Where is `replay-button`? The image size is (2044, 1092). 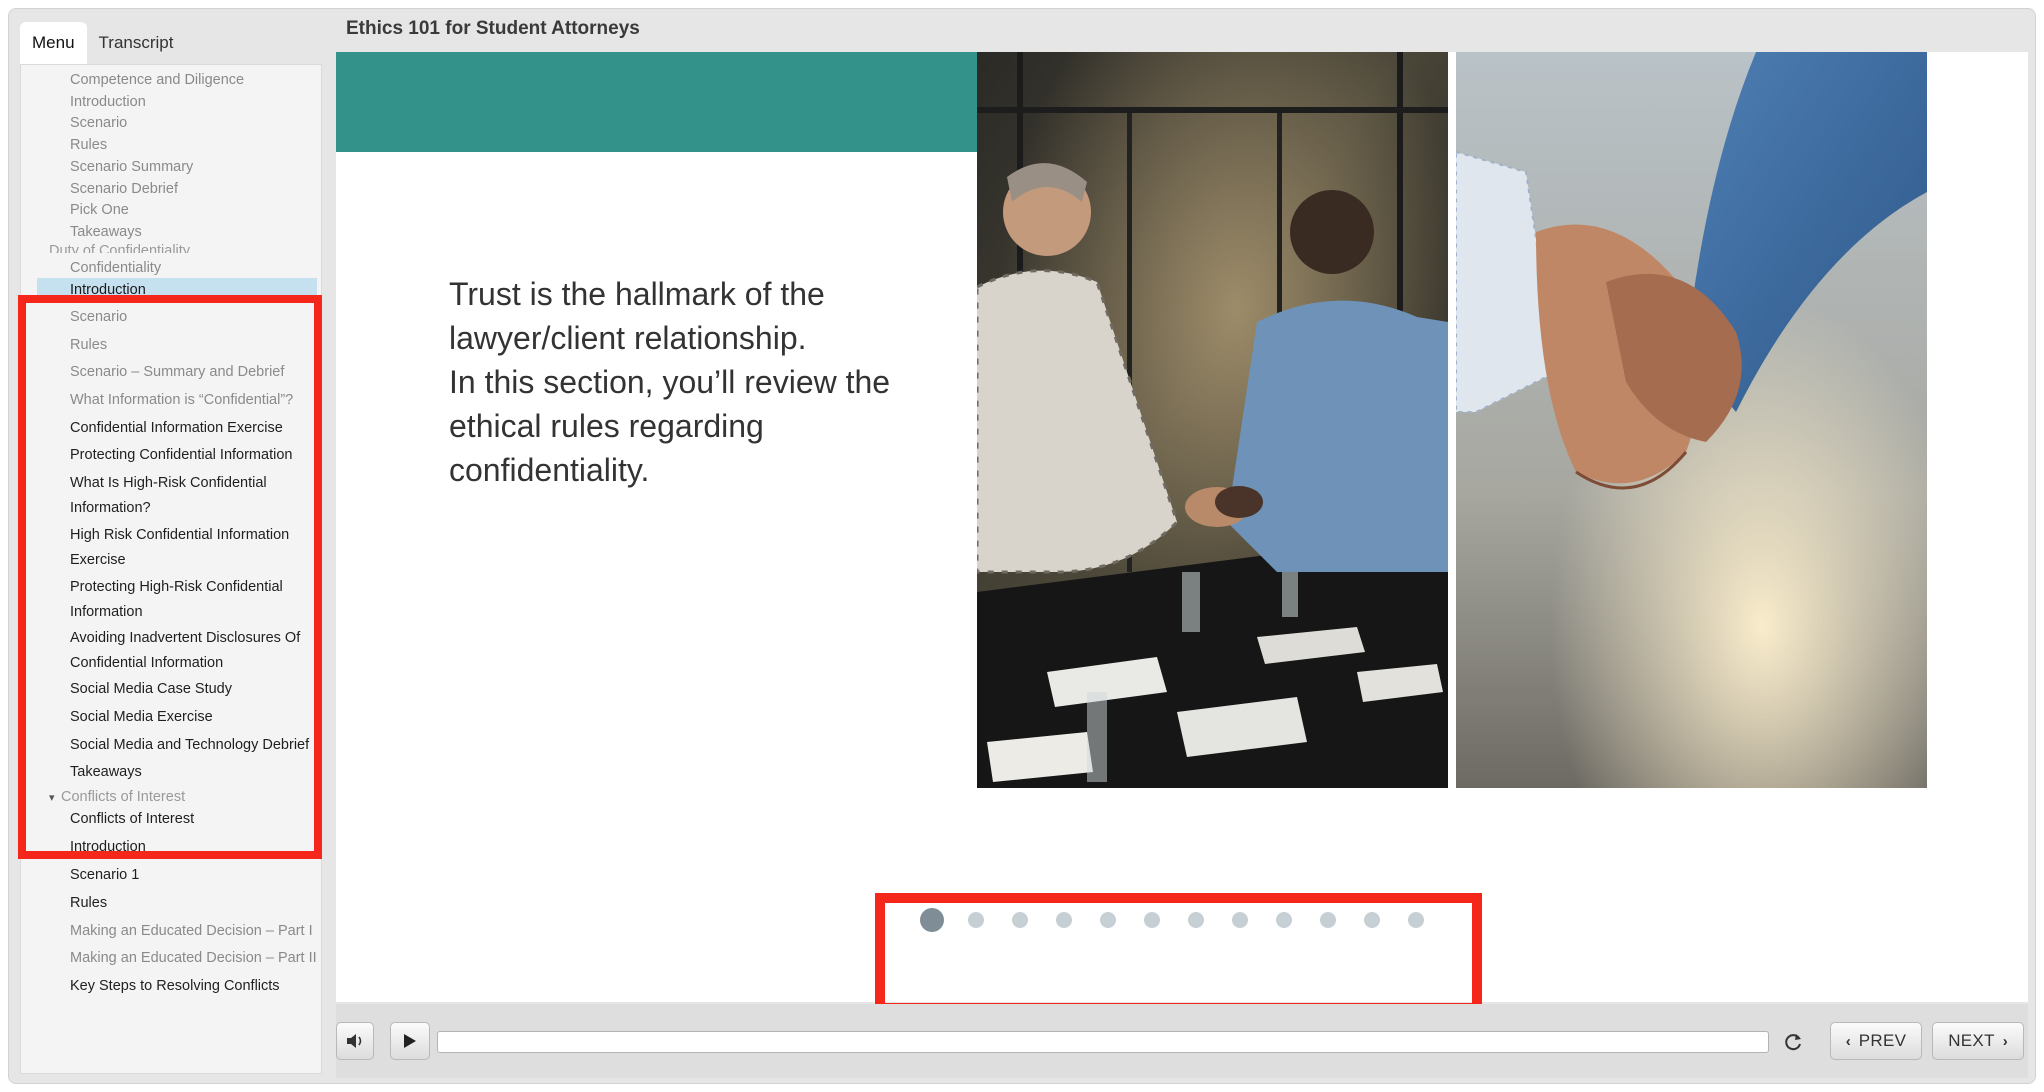
replay-button is located at coordinates (1793, 1042).